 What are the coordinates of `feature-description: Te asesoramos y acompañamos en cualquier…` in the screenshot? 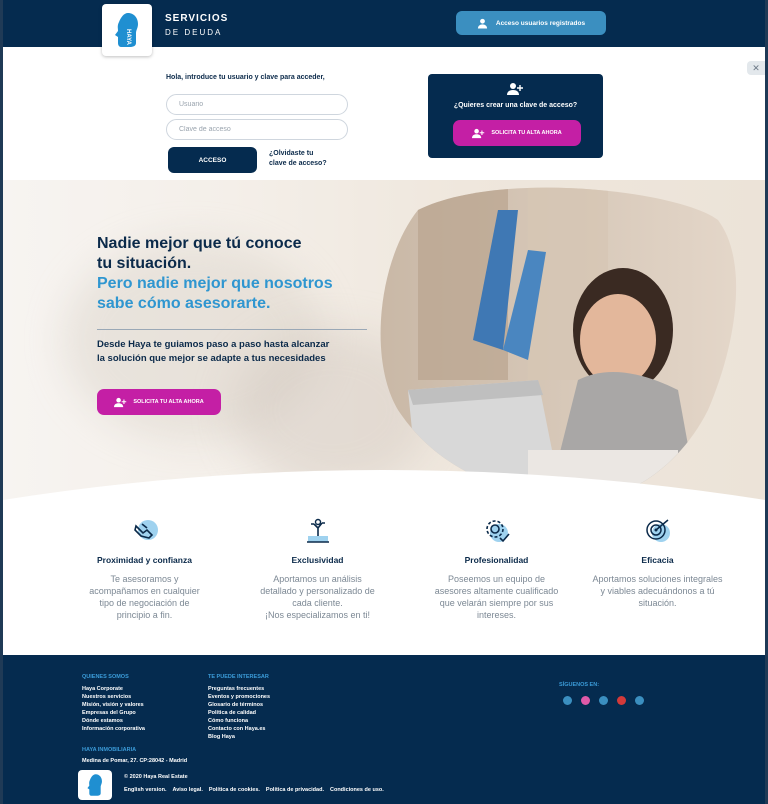 It's located at (144, 597).